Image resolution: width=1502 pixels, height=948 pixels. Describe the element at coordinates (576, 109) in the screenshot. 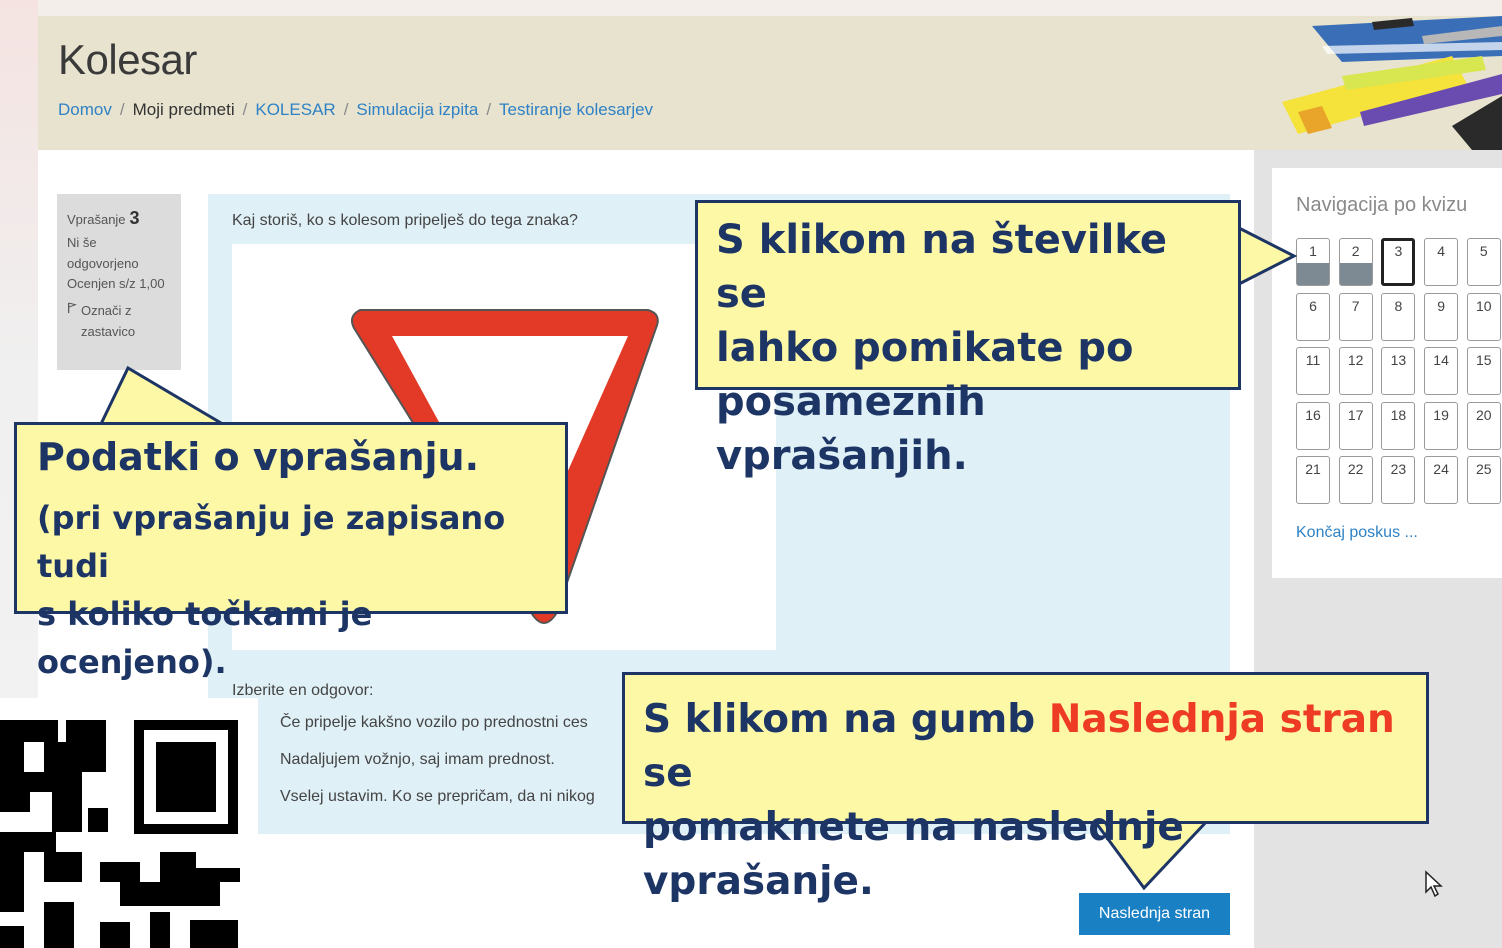

I see `breadcrumb-quiz: Testiranje kolesarjev` at that location.